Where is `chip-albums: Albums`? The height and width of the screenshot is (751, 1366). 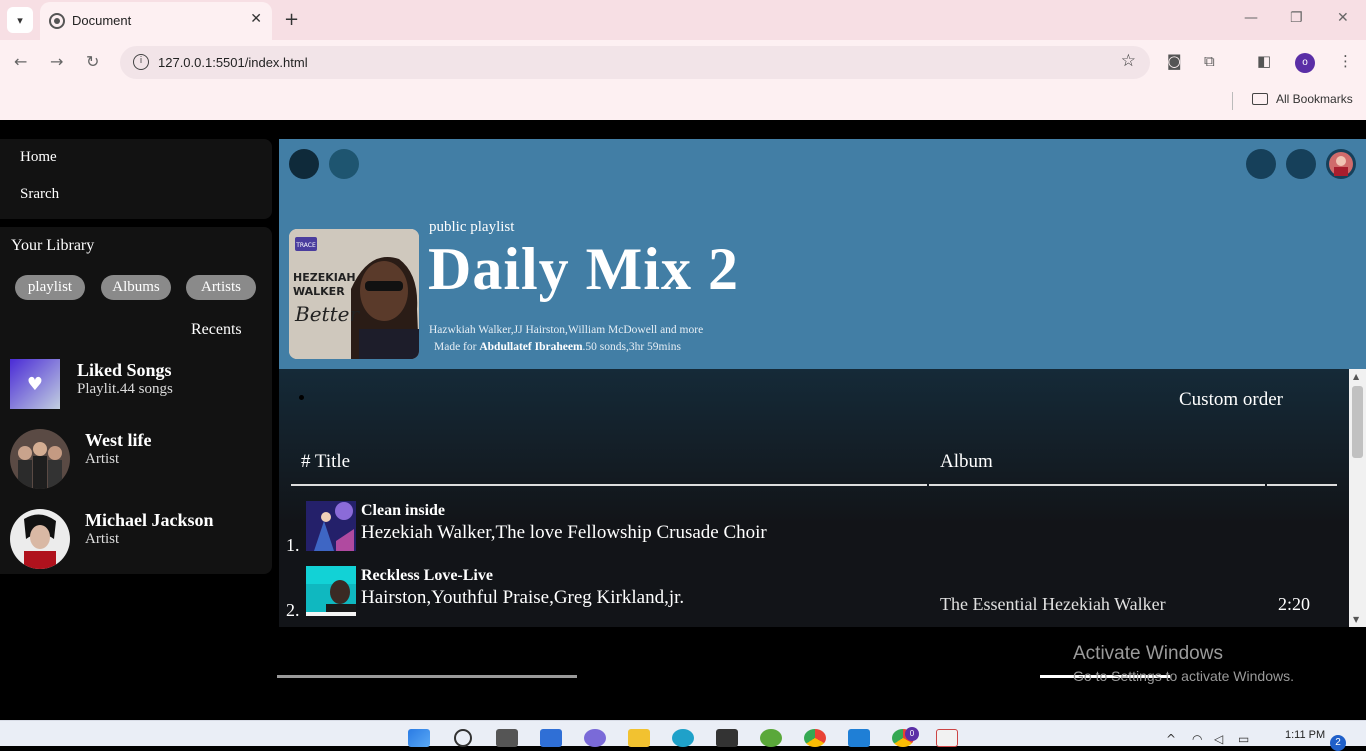 chip-albums: Albums is located at coordinates (136, 287).